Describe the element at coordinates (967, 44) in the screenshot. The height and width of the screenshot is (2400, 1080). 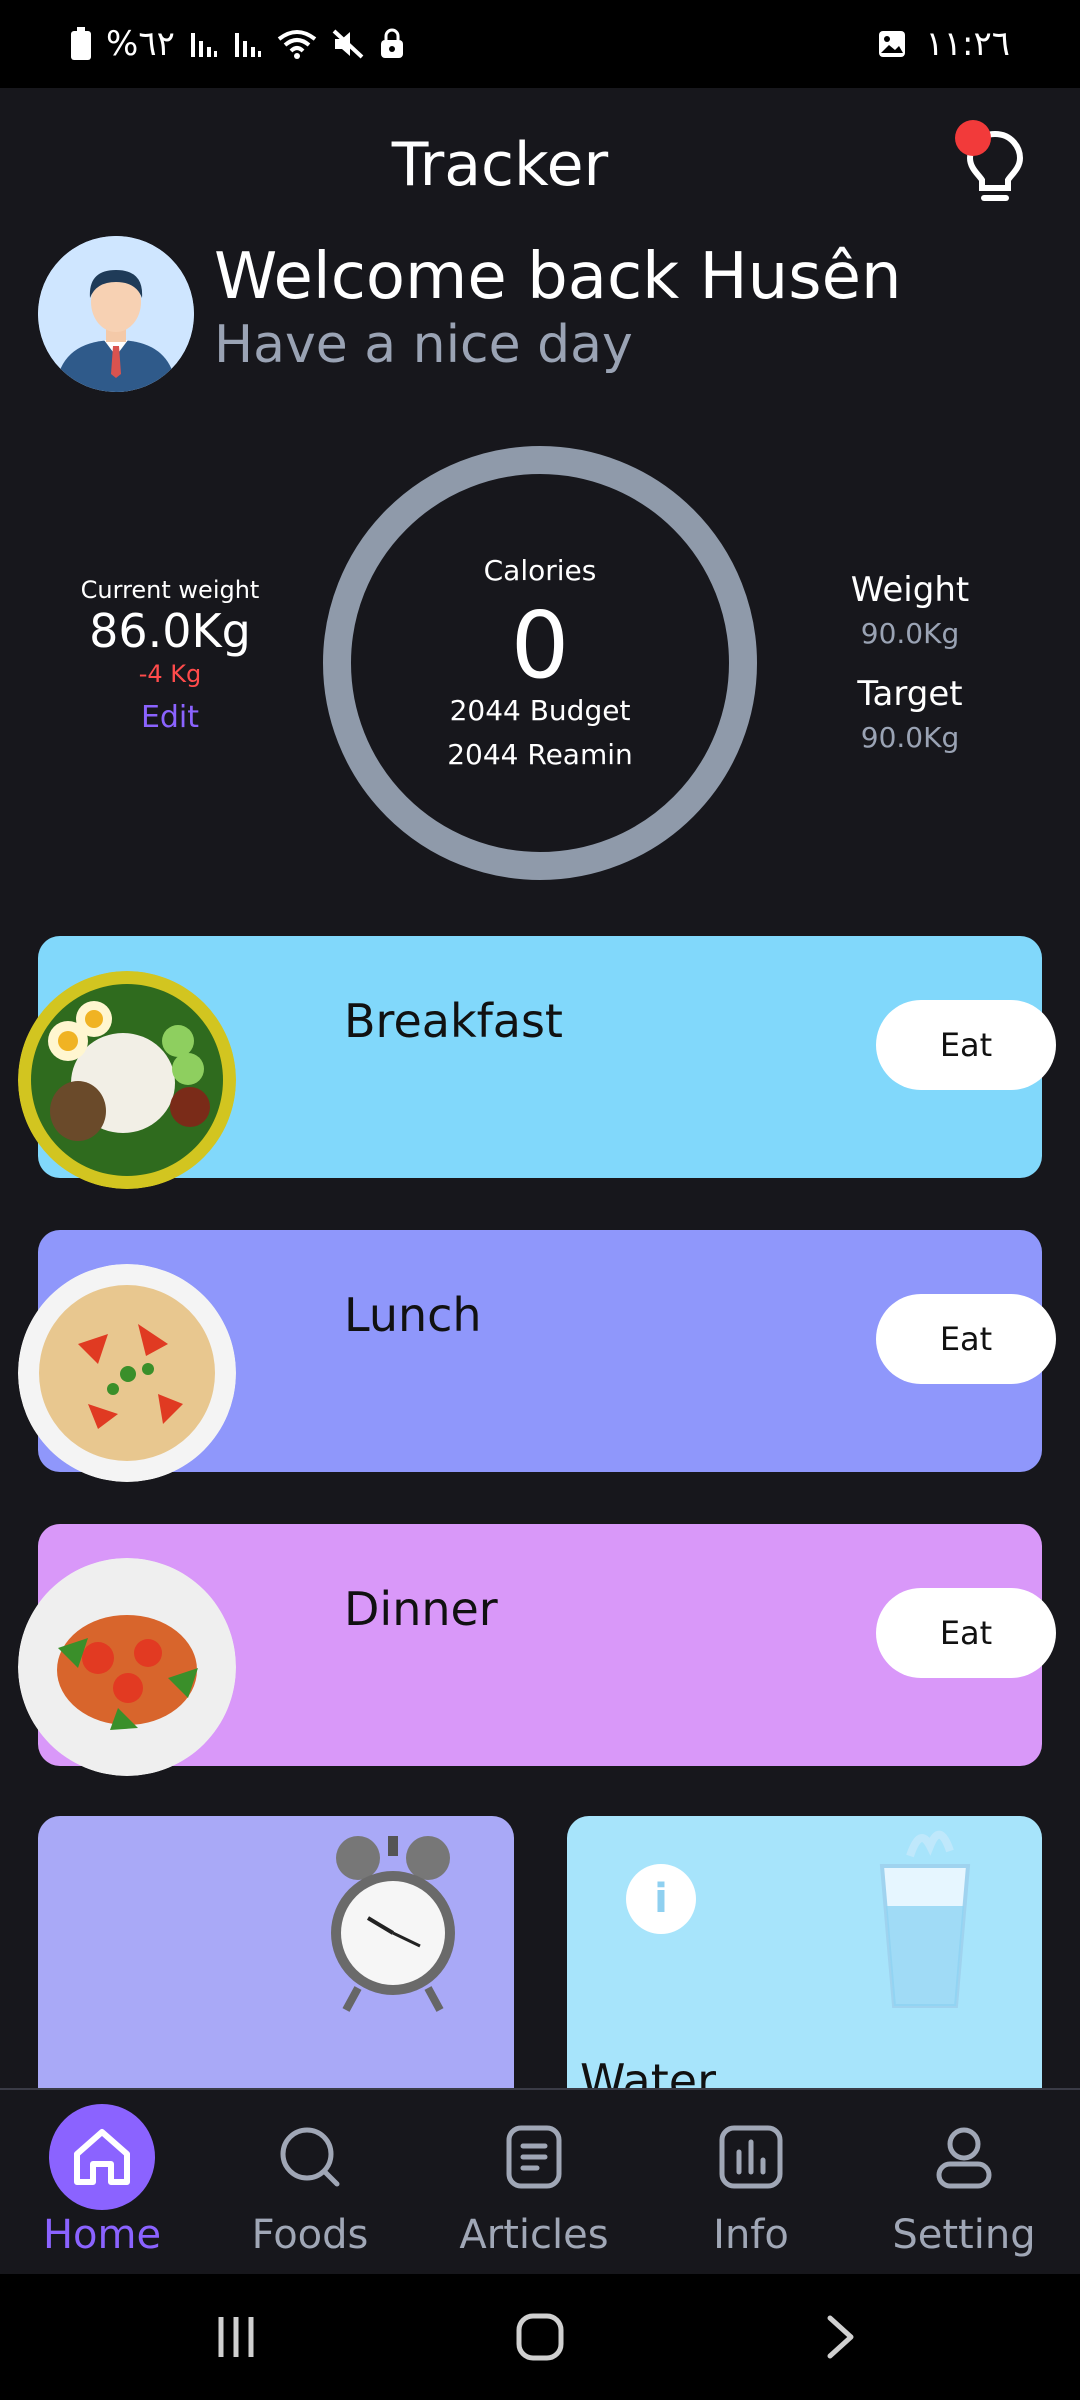
I see `status-time: ١١:٢٦` at that location.